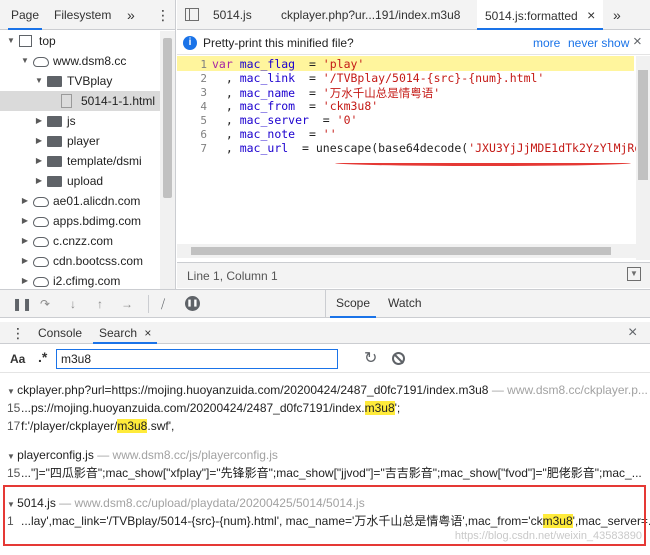 The width and height of the screenshot is (650, 555). I want to click on match-highlight: m3u8, so click(379, 408).